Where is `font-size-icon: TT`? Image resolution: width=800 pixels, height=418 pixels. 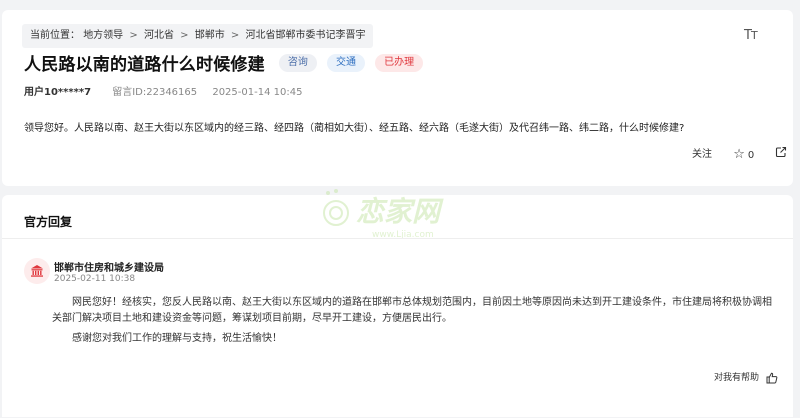 font-size-icon: TT is located at coordinates (751, 35).